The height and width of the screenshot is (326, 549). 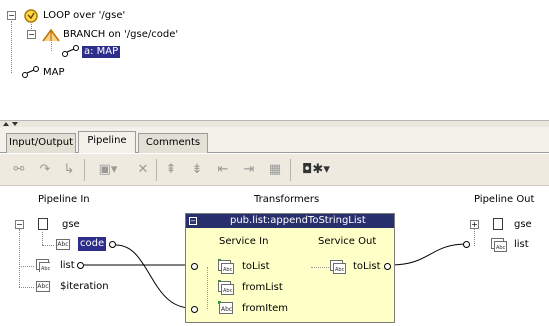 I want to click on map-line-code-fromitem, so click(x=153, y=276).